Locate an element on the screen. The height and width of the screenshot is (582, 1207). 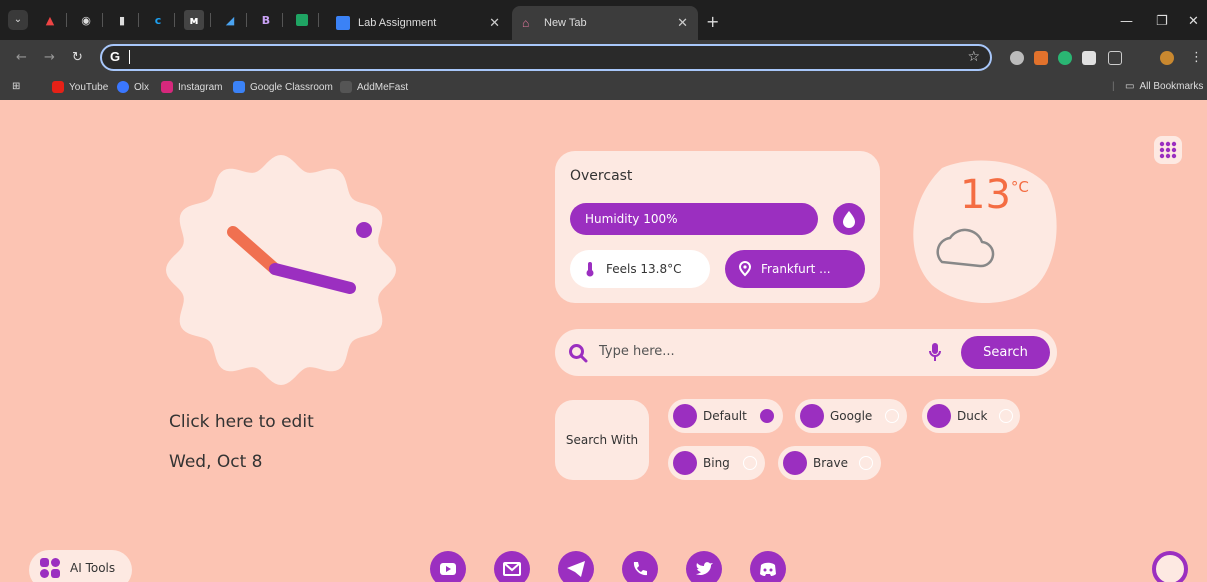
extension-grid-icon is located at coordinates (1089, 58).